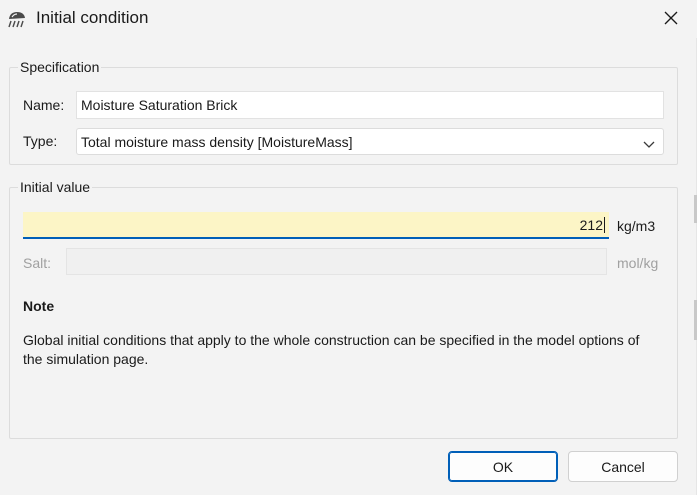  Describe the element at coordinates (649, 142) in the screenshot. I see `chevron-down-icon` at that location.